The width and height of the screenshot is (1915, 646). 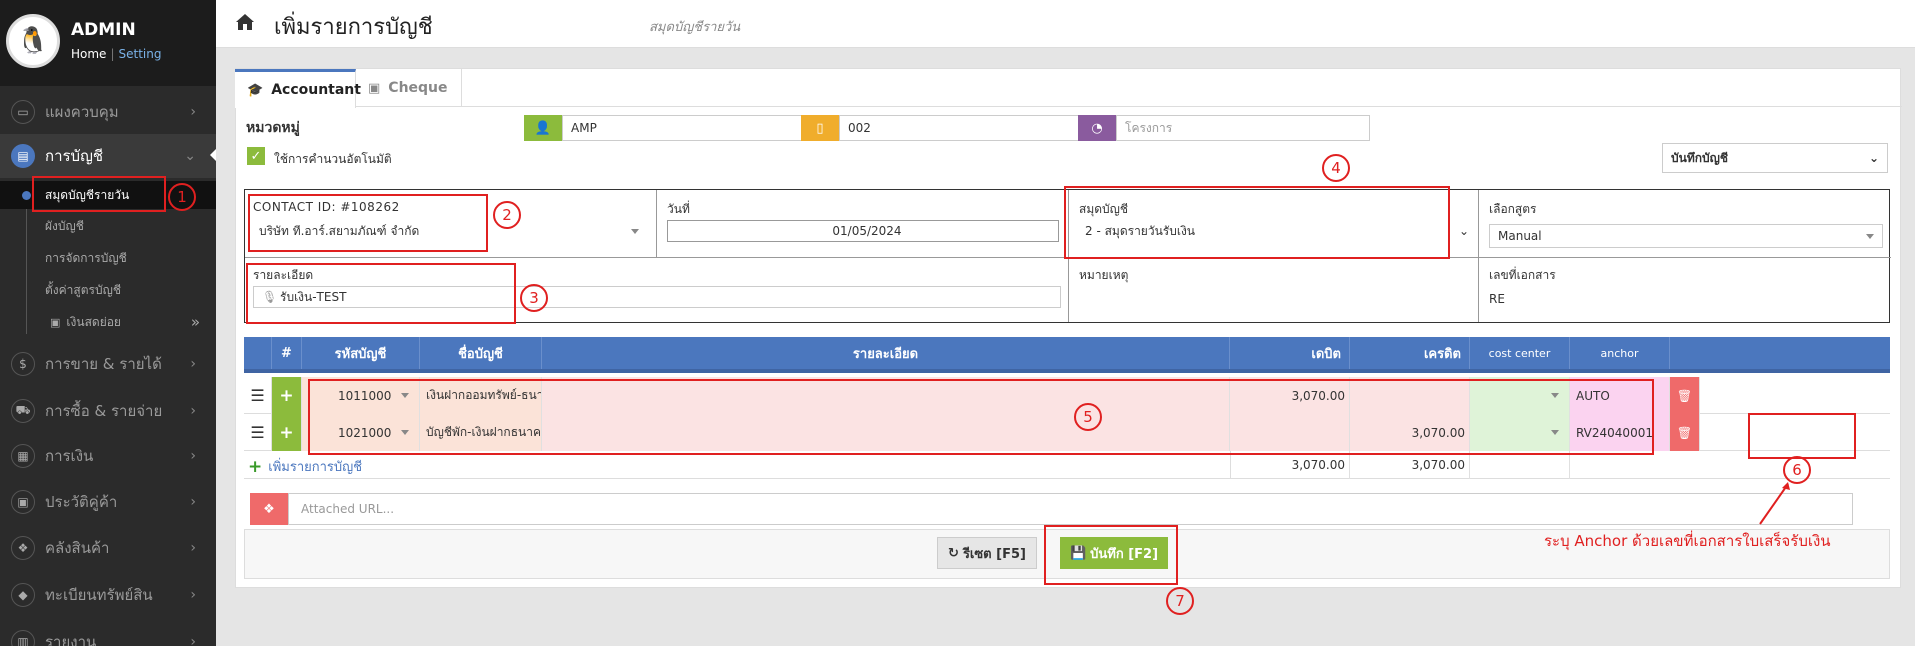 I want to click on formula-label: เลือกสูตร, so click(x=1513, y=209).